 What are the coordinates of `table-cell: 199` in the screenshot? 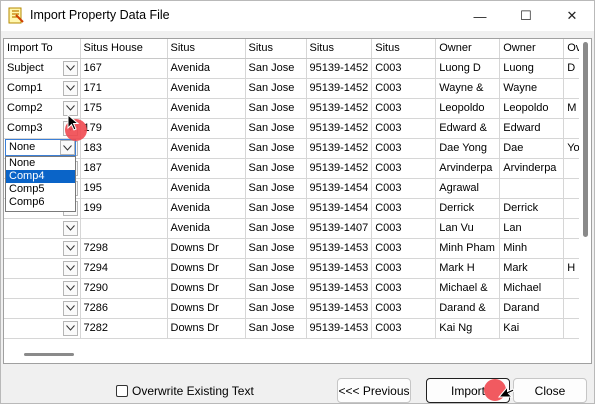 It's located at (124, 208).